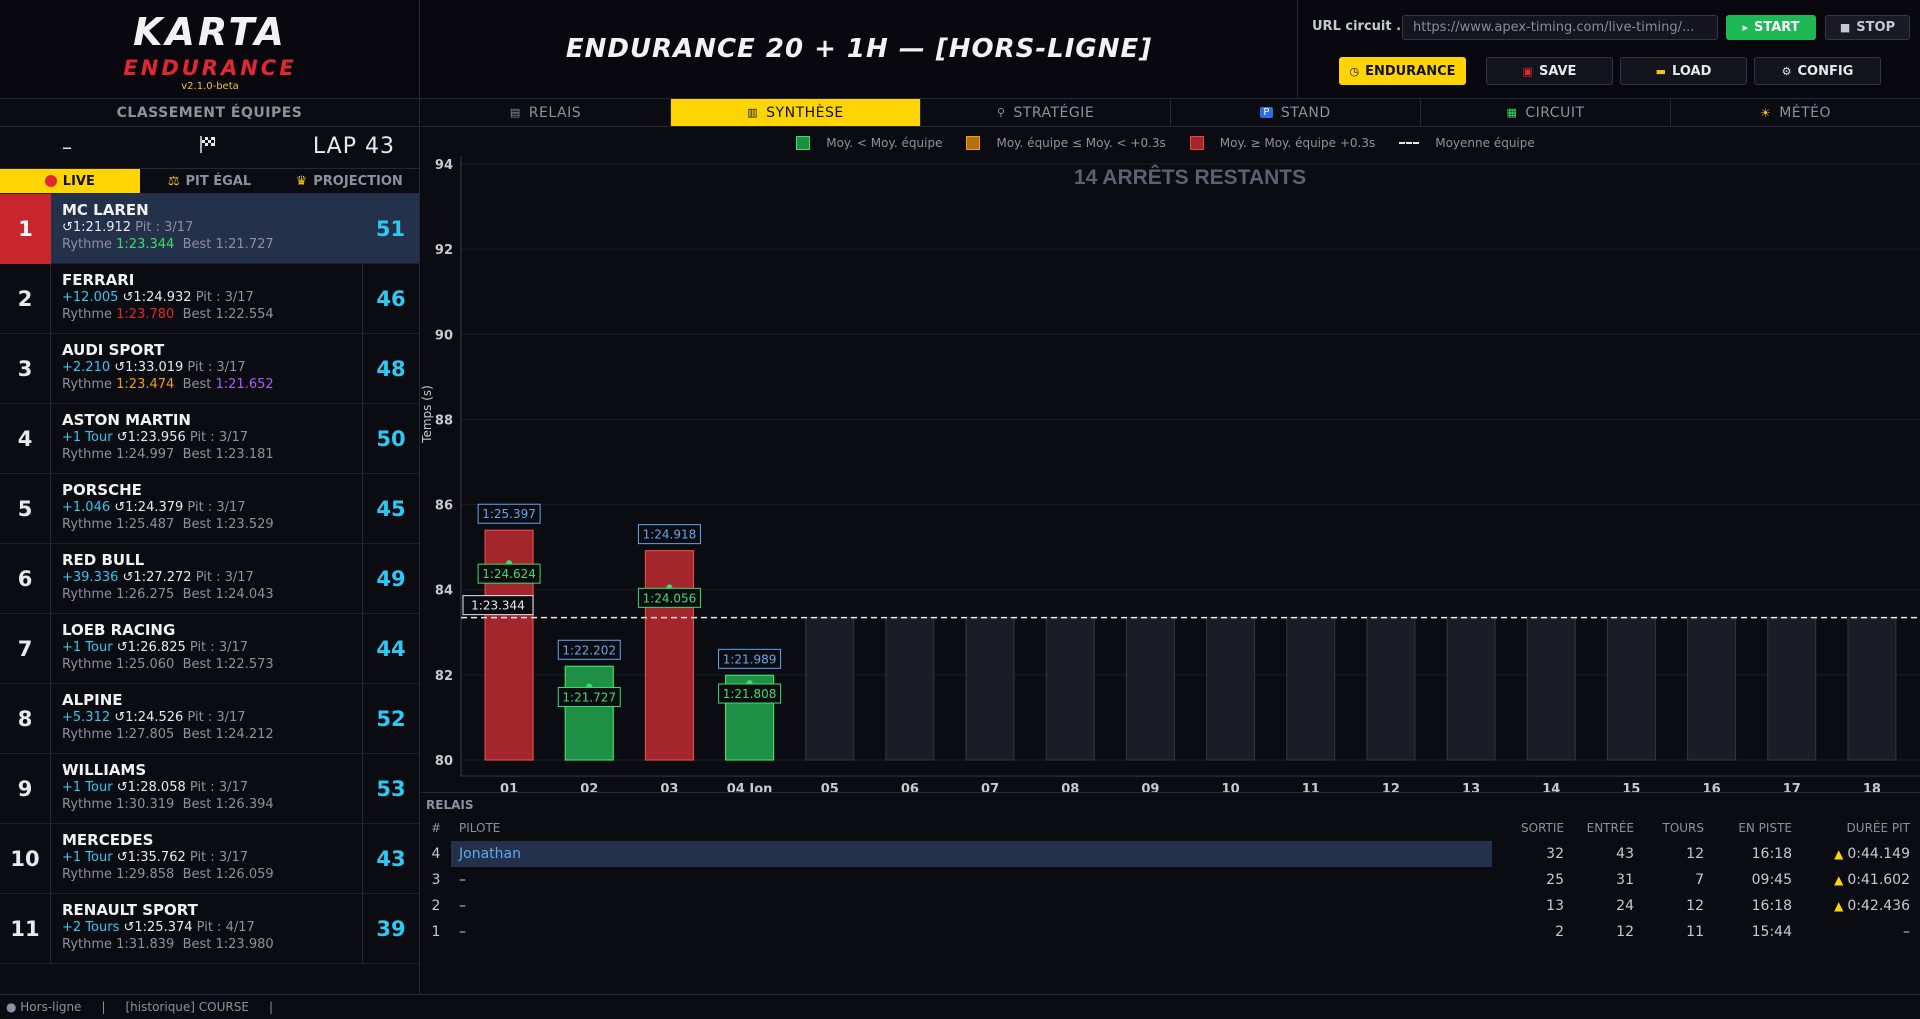  Describe the element at coordinates (210, 49) in the screenshot. I see `app-logo: KARTA ENDURANCE v2.1.0-beta` at that location.